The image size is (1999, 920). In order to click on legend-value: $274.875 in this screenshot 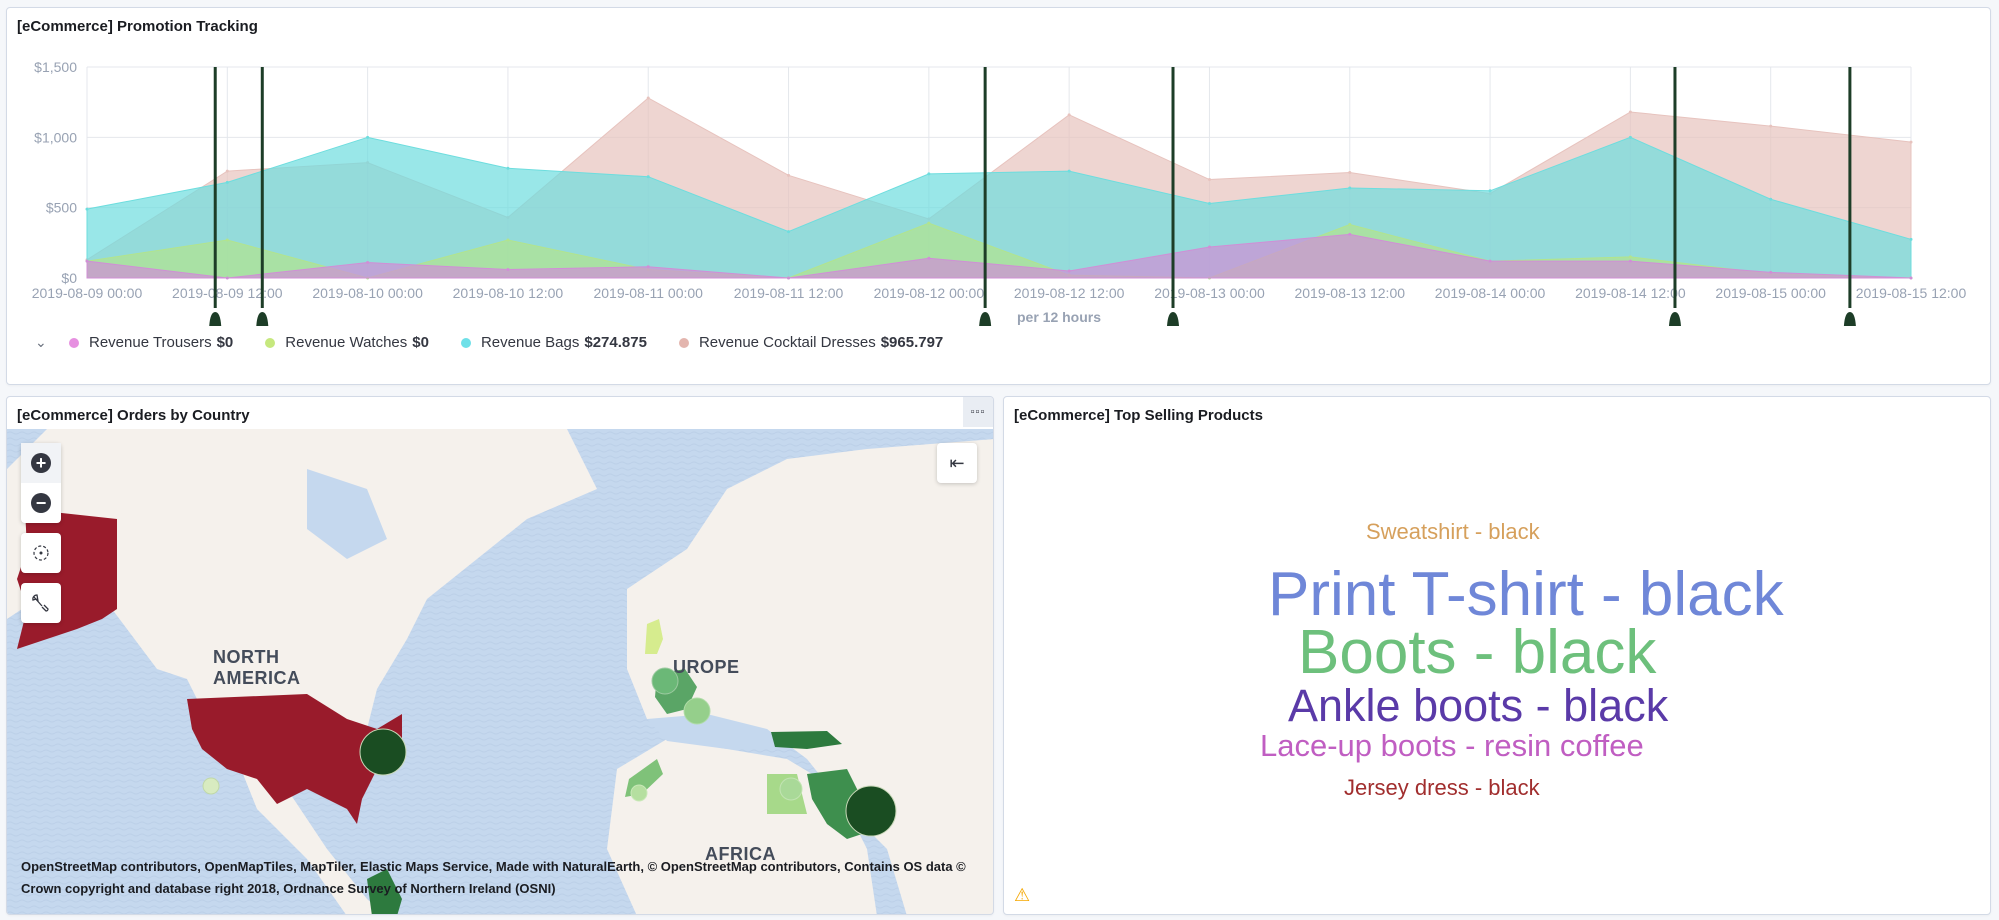, I will do `click(615, 342)`.